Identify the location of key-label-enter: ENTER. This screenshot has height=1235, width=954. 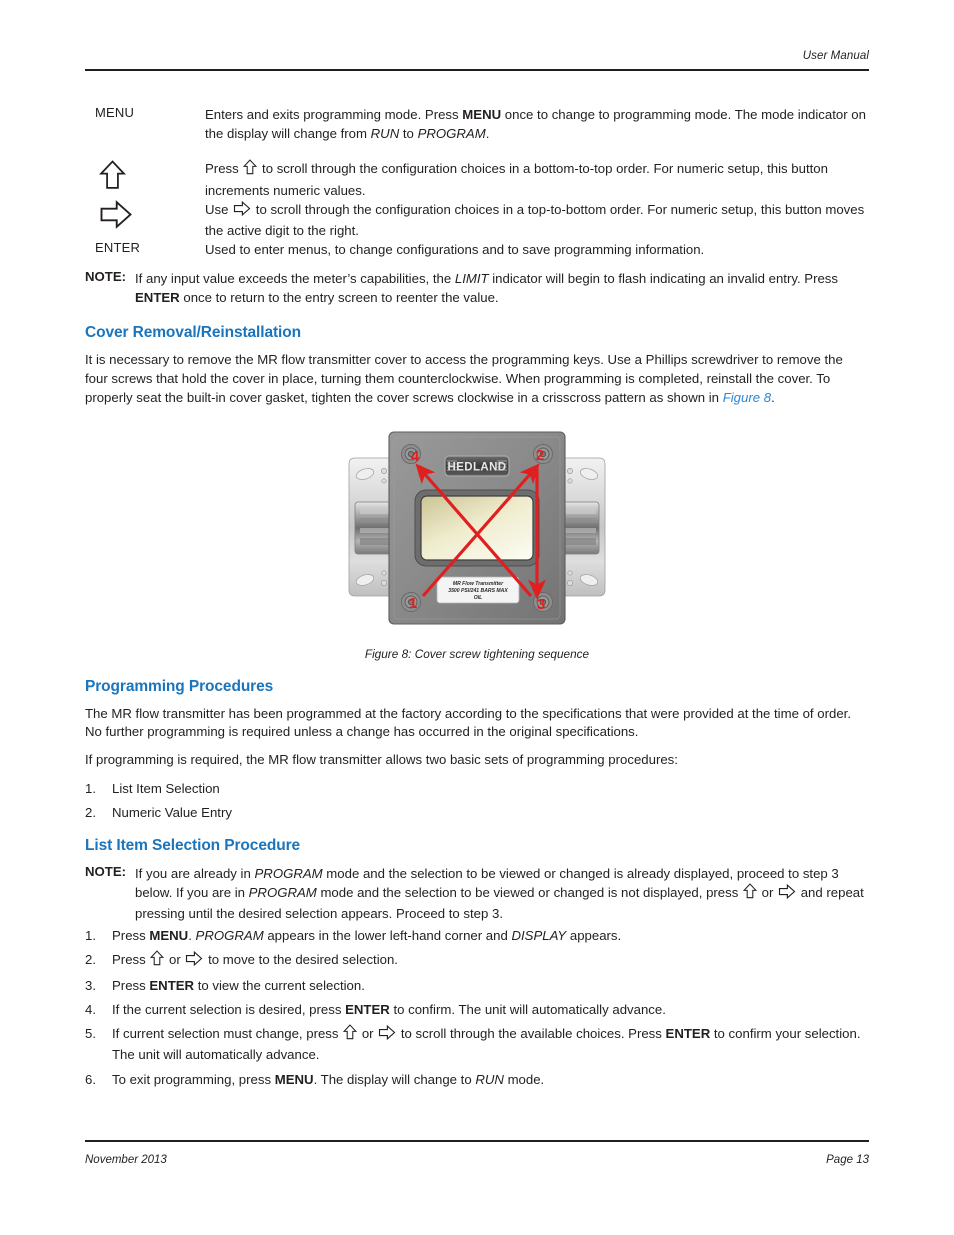
(145, 252).